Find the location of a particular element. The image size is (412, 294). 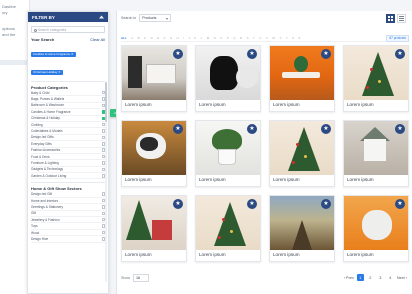

active-filter-chip: Christmas Holiday ✕ is located at coordinates (47, 72).